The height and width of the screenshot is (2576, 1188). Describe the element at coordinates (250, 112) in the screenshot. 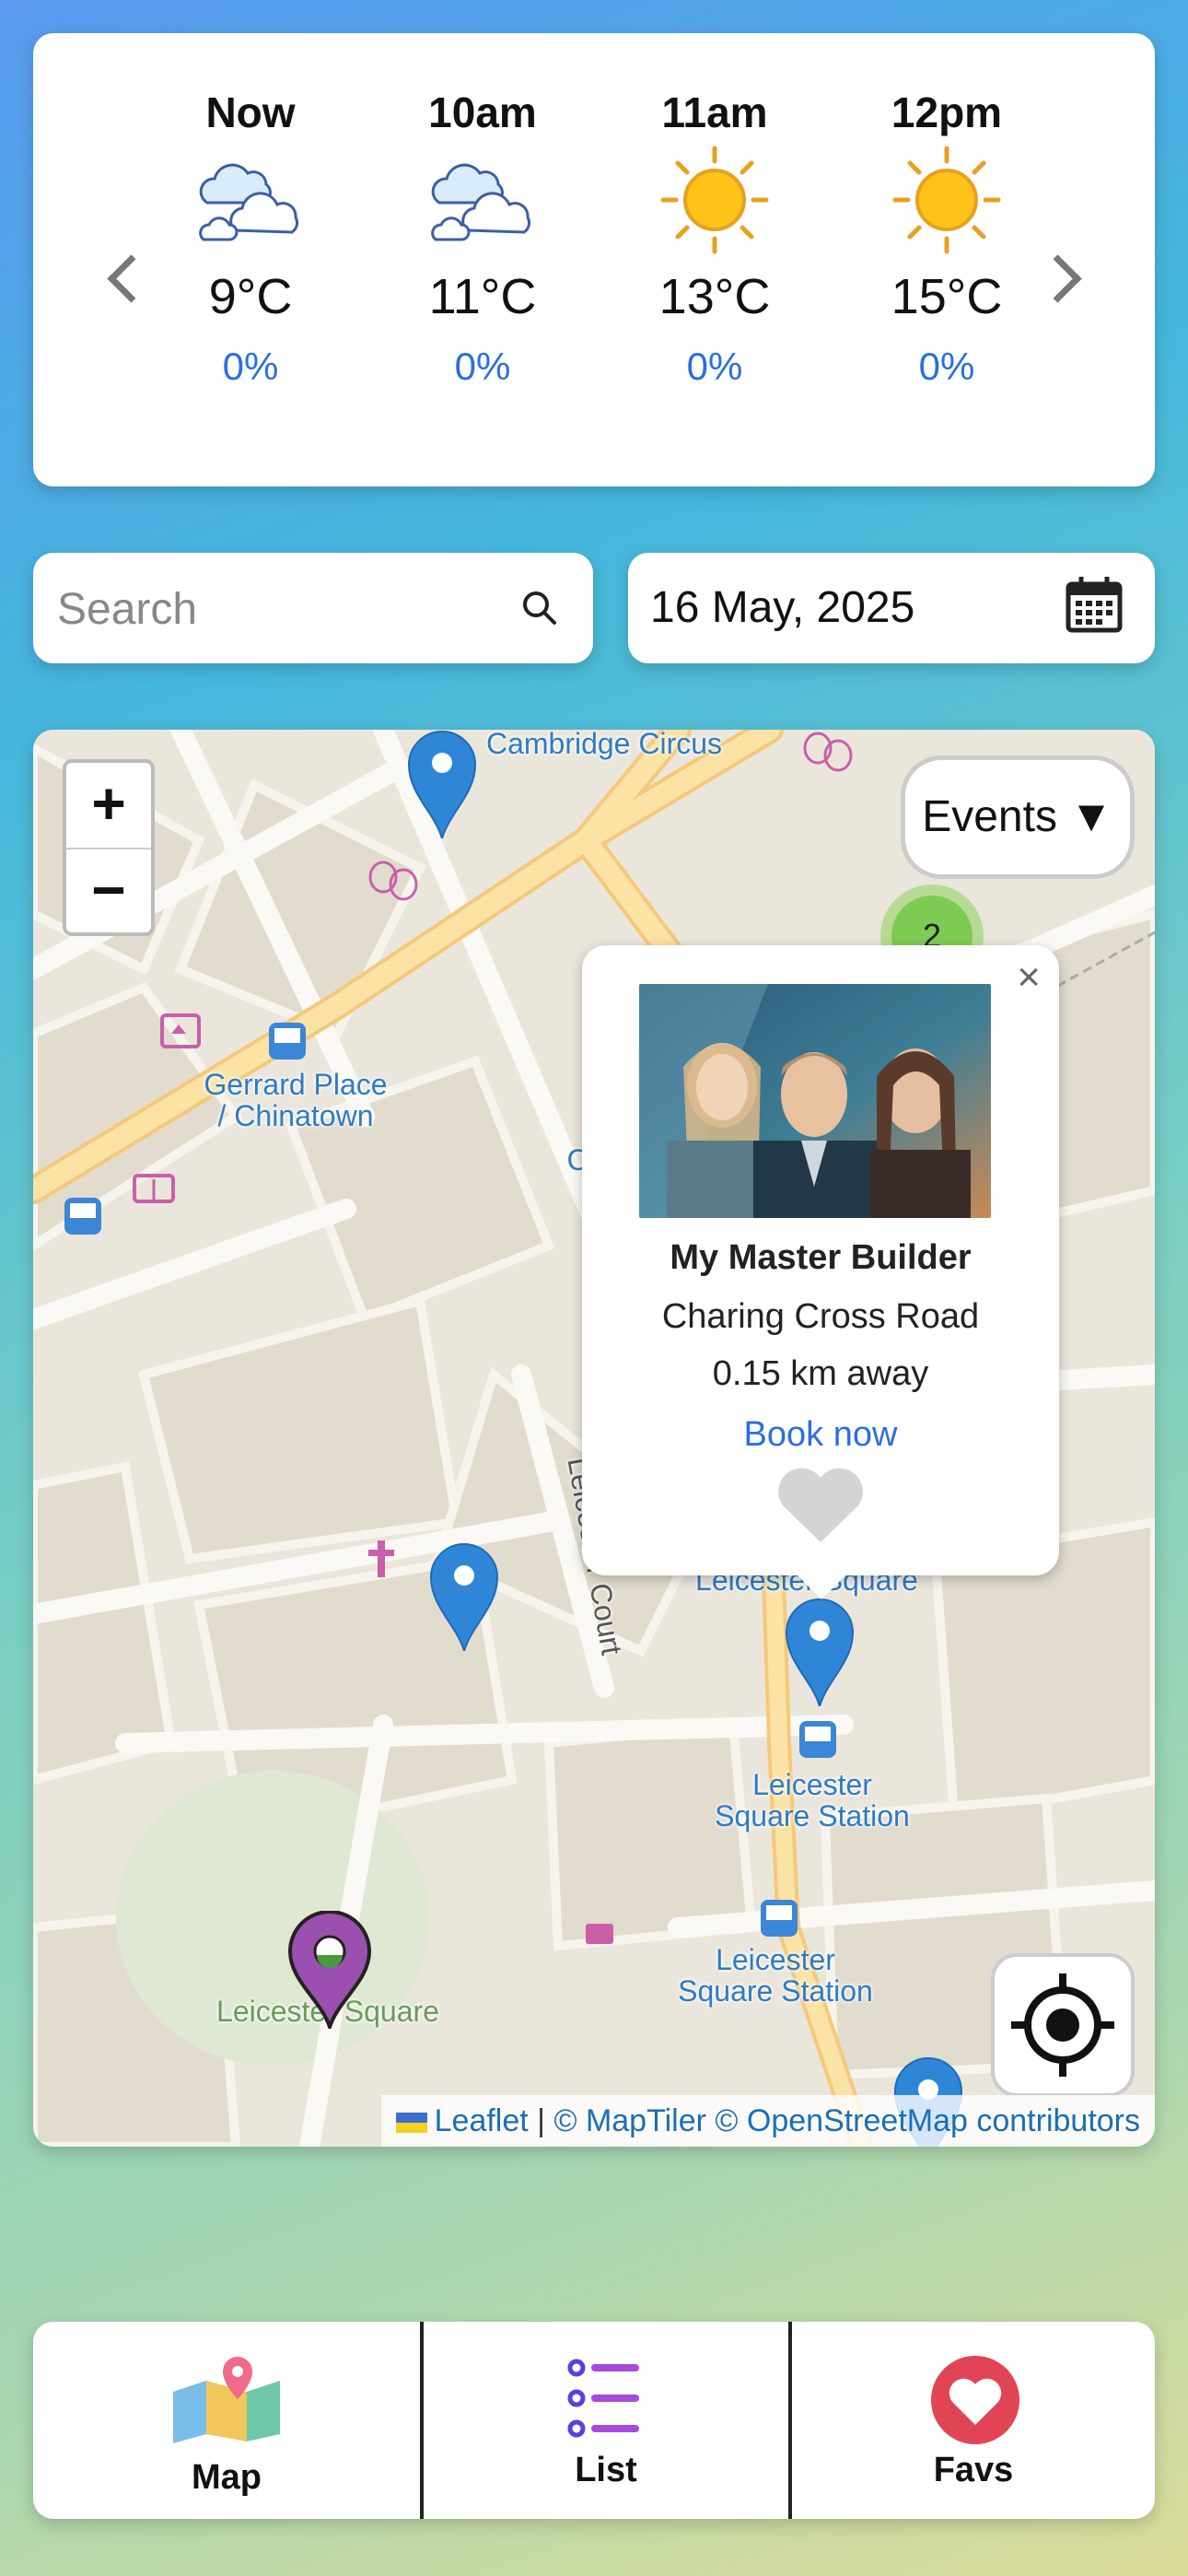

I see `weather-time: Now` at that location.